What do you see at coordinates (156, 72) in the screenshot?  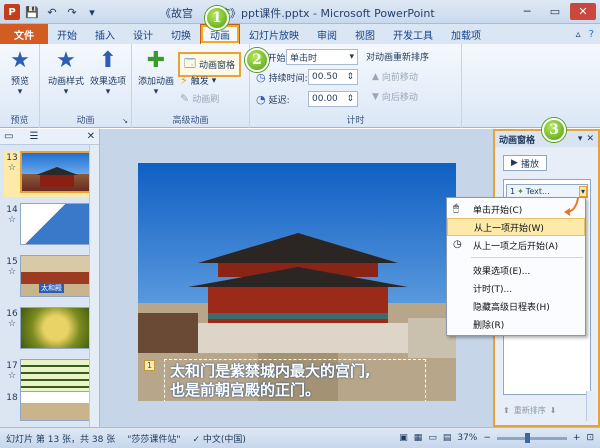 I see `add-animation-button: ✚ 添加动画 ▾` at bounding box center [156, 72].